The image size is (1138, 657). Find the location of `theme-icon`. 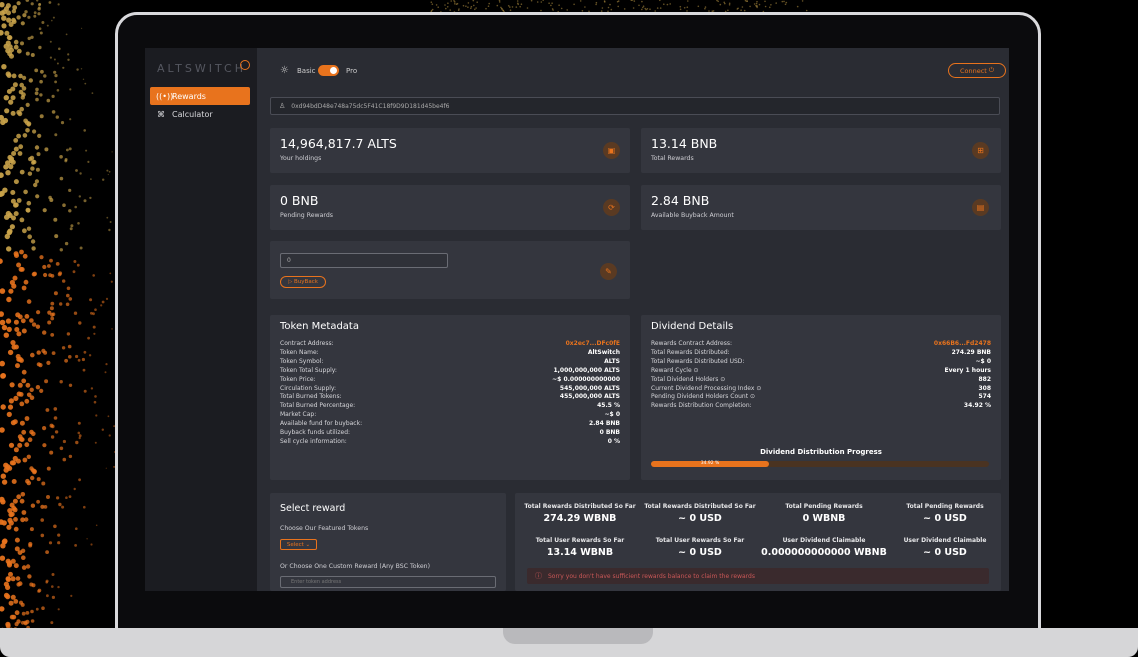

theme-icon is located at coordinates (245, 65).